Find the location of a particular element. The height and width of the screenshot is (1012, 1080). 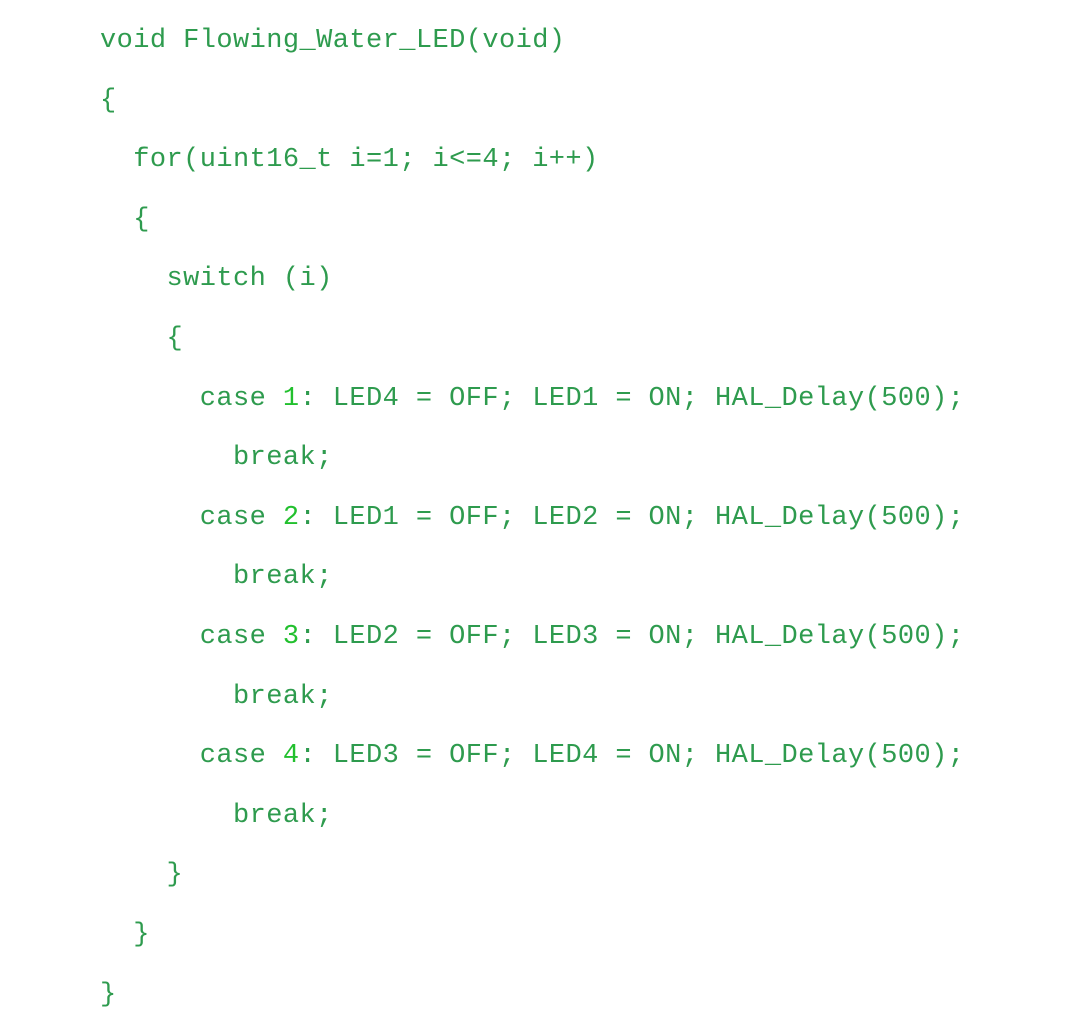

case-literal: 1 is located at coordinates (291, 398).